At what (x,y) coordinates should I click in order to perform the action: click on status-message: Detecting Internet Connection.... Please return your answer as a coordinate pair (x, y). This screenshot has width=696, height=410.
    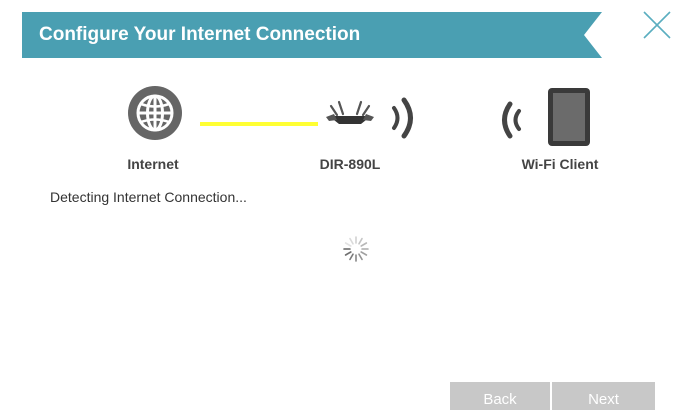
    Looking at the image, I should click on (148, 197).